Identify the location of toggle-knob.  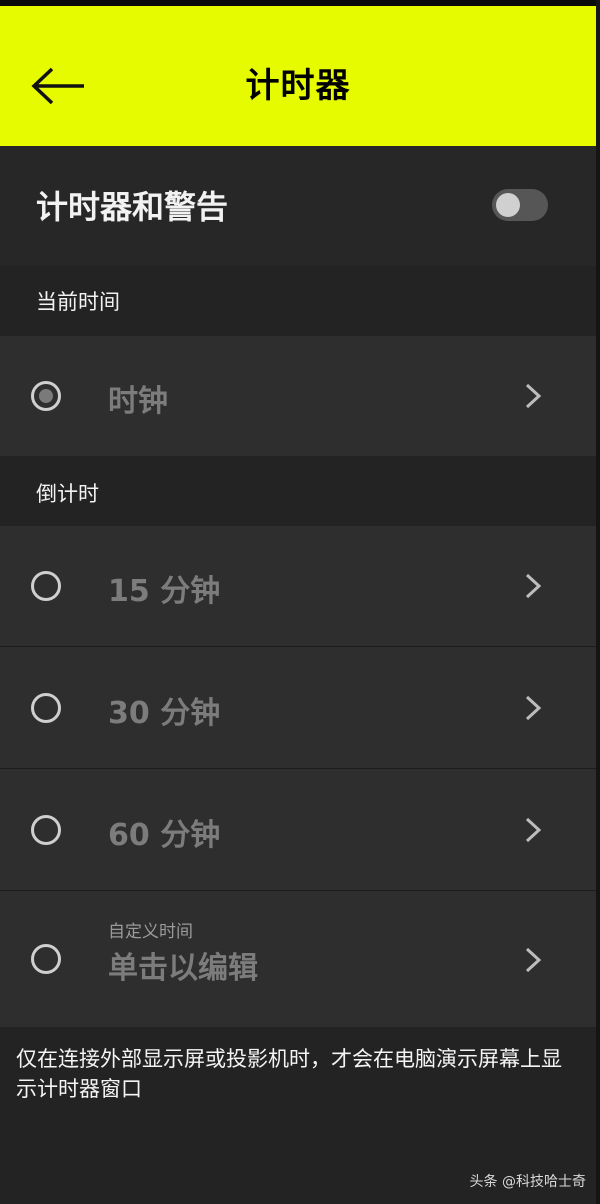
(508, 205).